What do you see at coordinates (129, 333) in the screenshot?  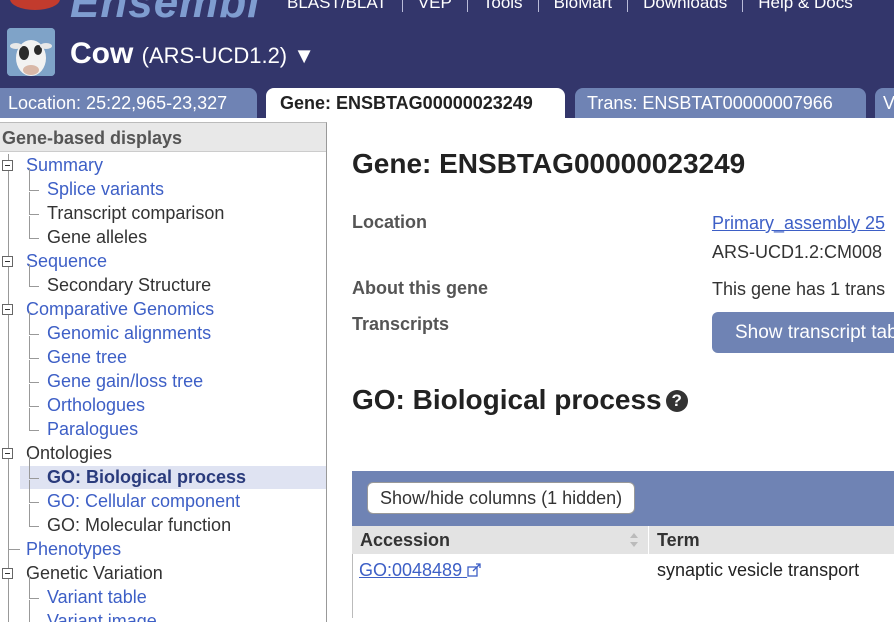 I see `sidebar-item-genomic-alignments: Genomic alignments` at bounding box center [129, 333].